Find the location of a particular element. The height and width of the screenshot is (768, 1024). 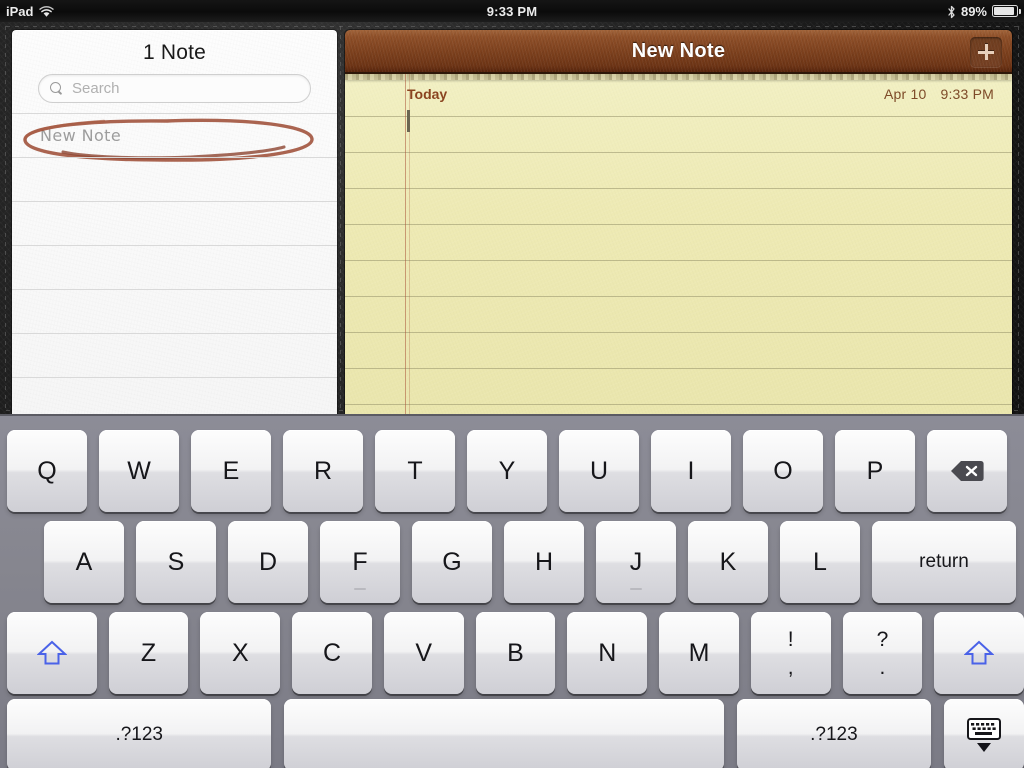

key-b: B is located at coordinates (515, 653).